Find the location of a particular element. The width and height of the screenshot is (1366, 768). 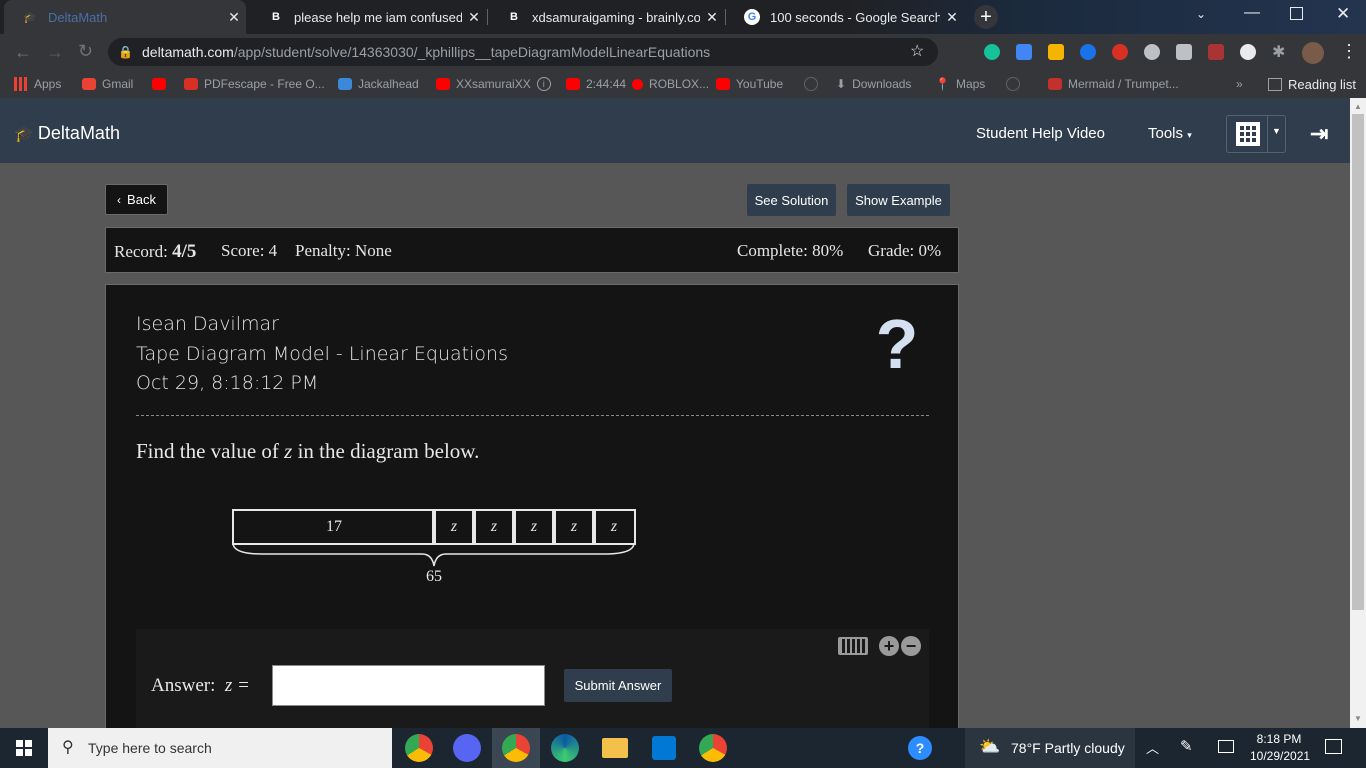

student-help-video-link: Student Help Video is located at coordinates (1040, 133).